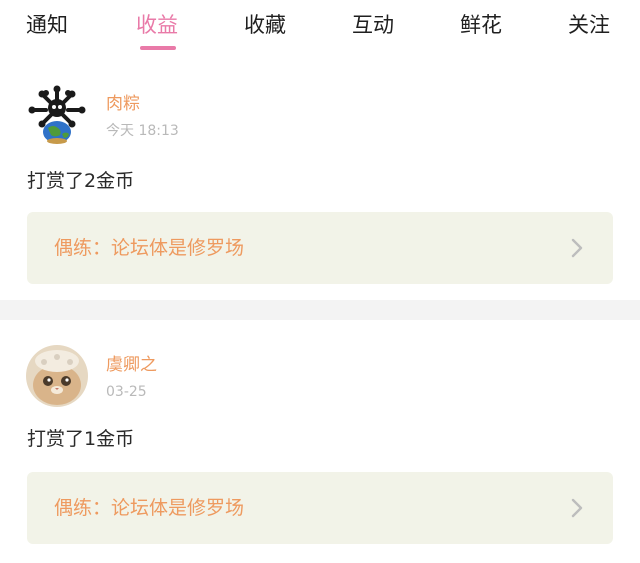 This screenshot has width=640, height=563. Describe the element at coordinates (589, 25) in the screenshot. I see `tab-following: 关注` at that location.